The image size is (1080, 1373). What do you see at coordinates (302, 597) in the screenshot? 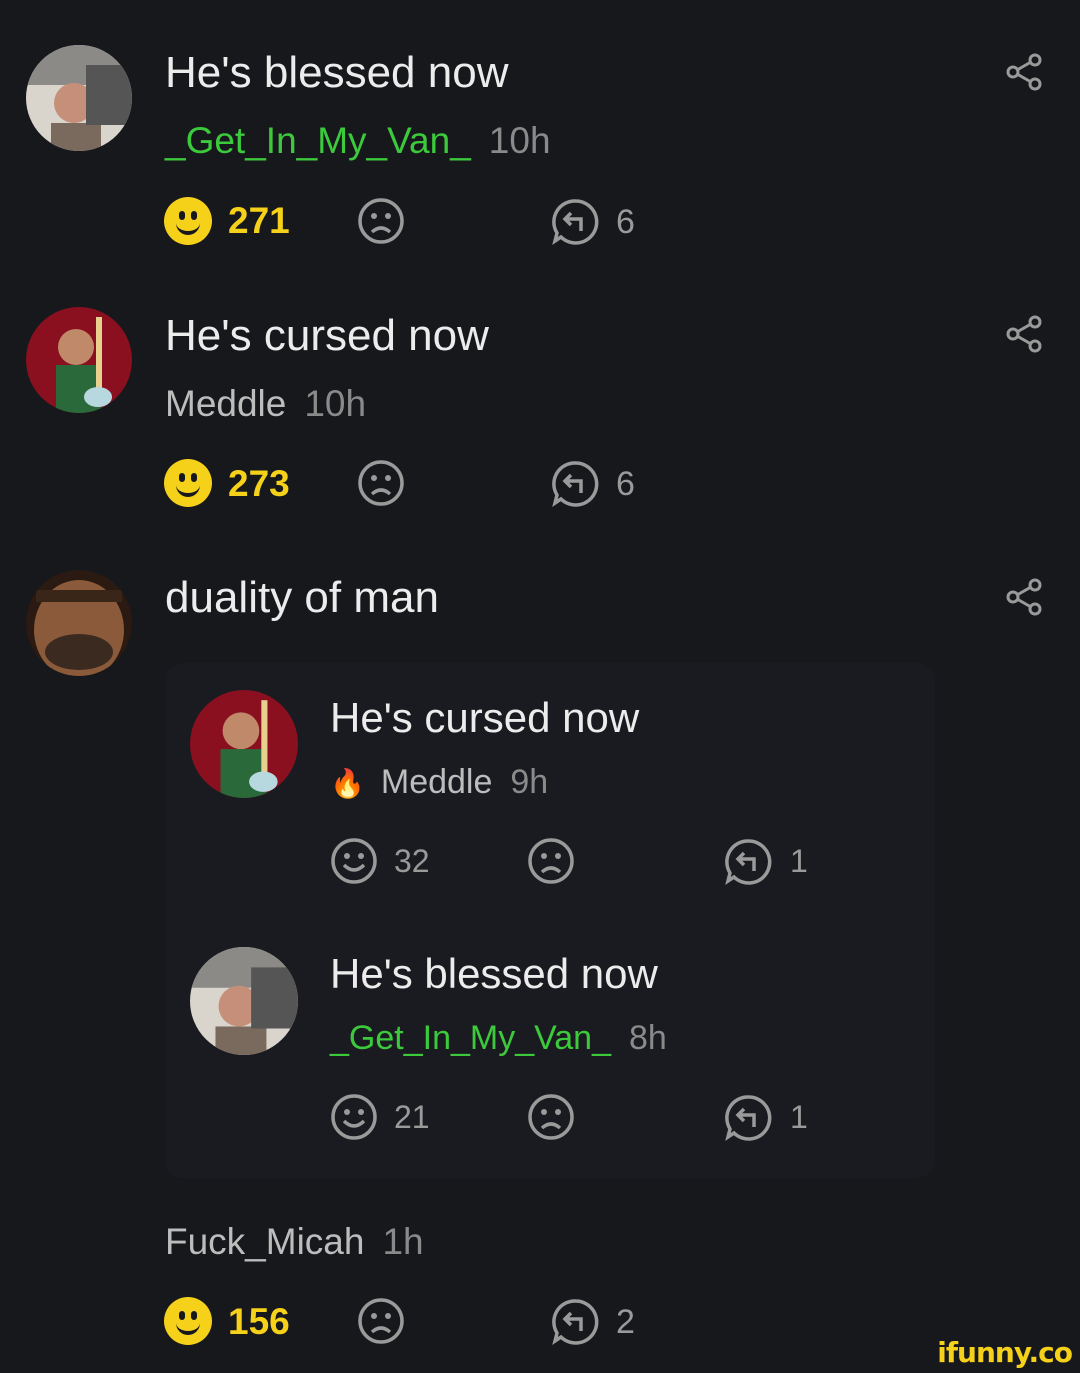
I see `comment-text: duality of man` at bounding box center [302, 597].